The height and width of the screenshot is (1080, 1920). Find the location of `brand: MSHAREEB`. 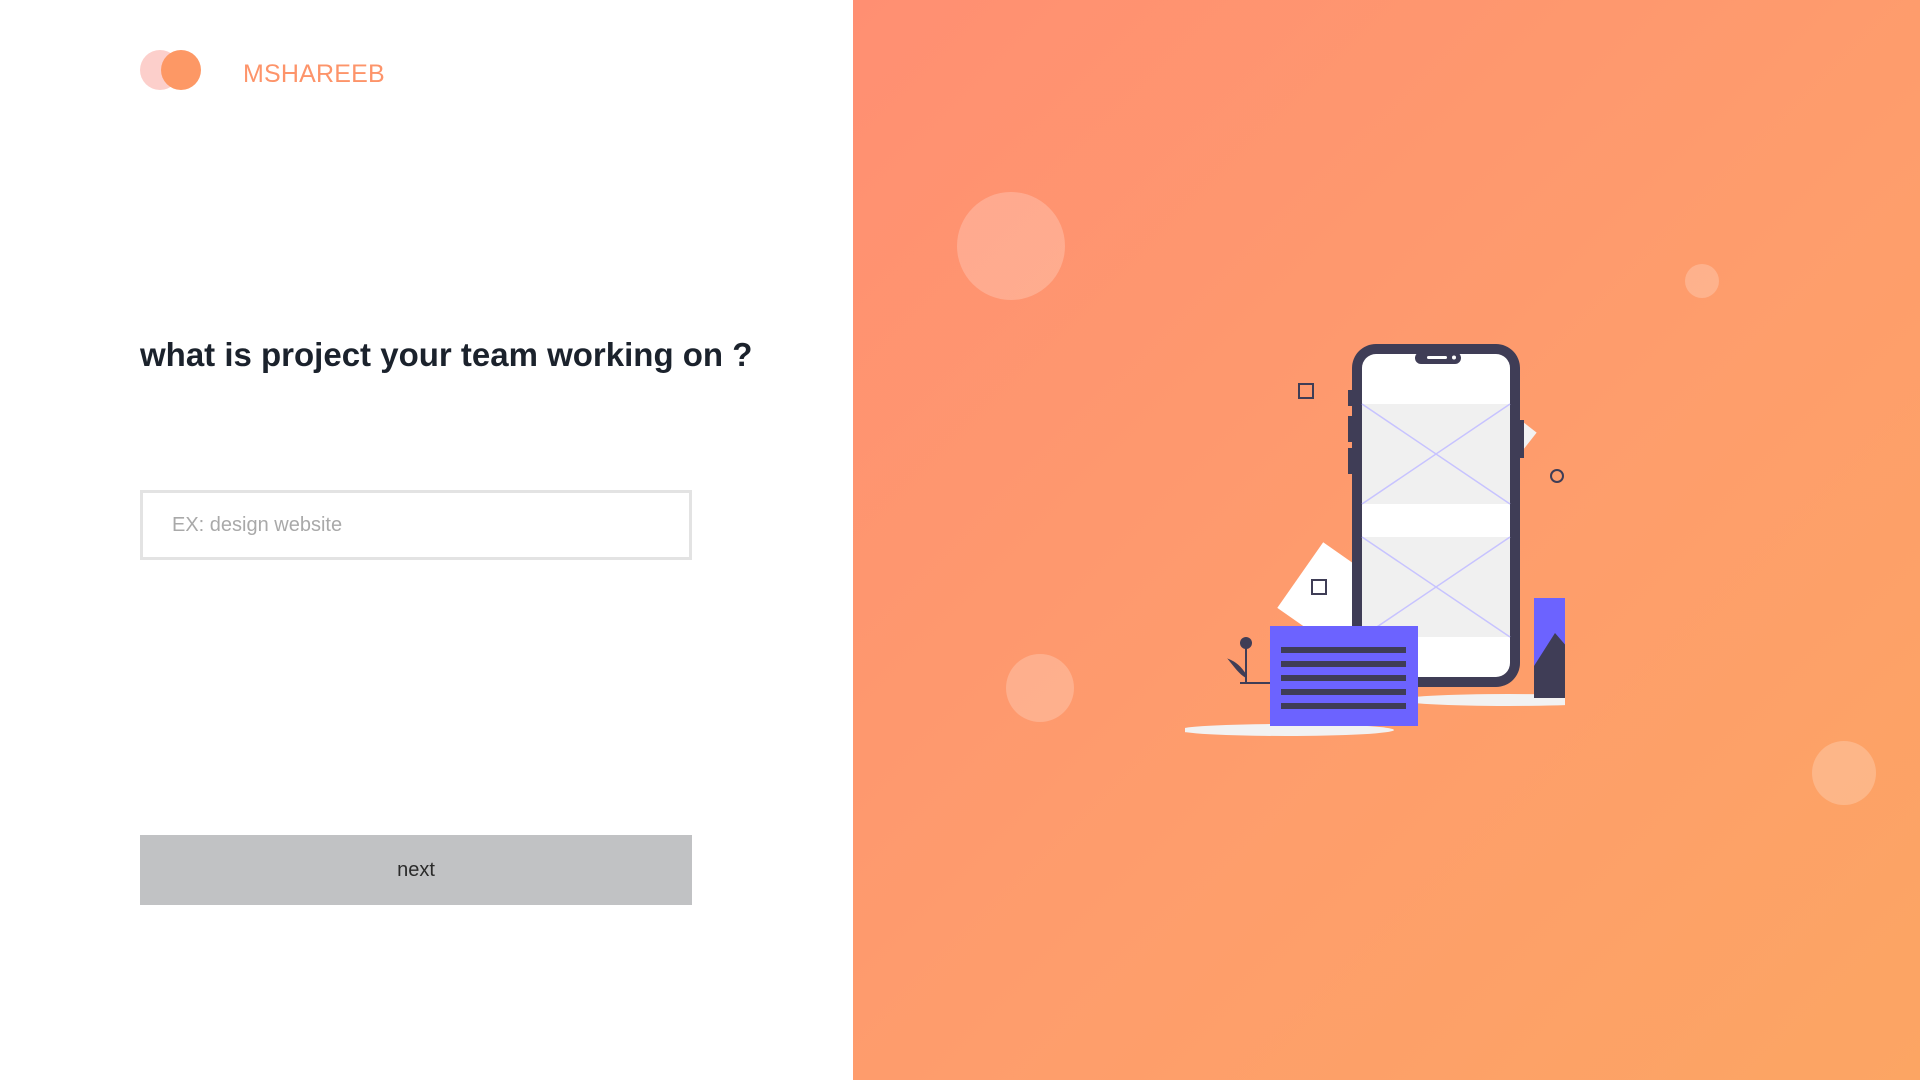

brand: MSHAREEB is located at coordinates (270, 70).